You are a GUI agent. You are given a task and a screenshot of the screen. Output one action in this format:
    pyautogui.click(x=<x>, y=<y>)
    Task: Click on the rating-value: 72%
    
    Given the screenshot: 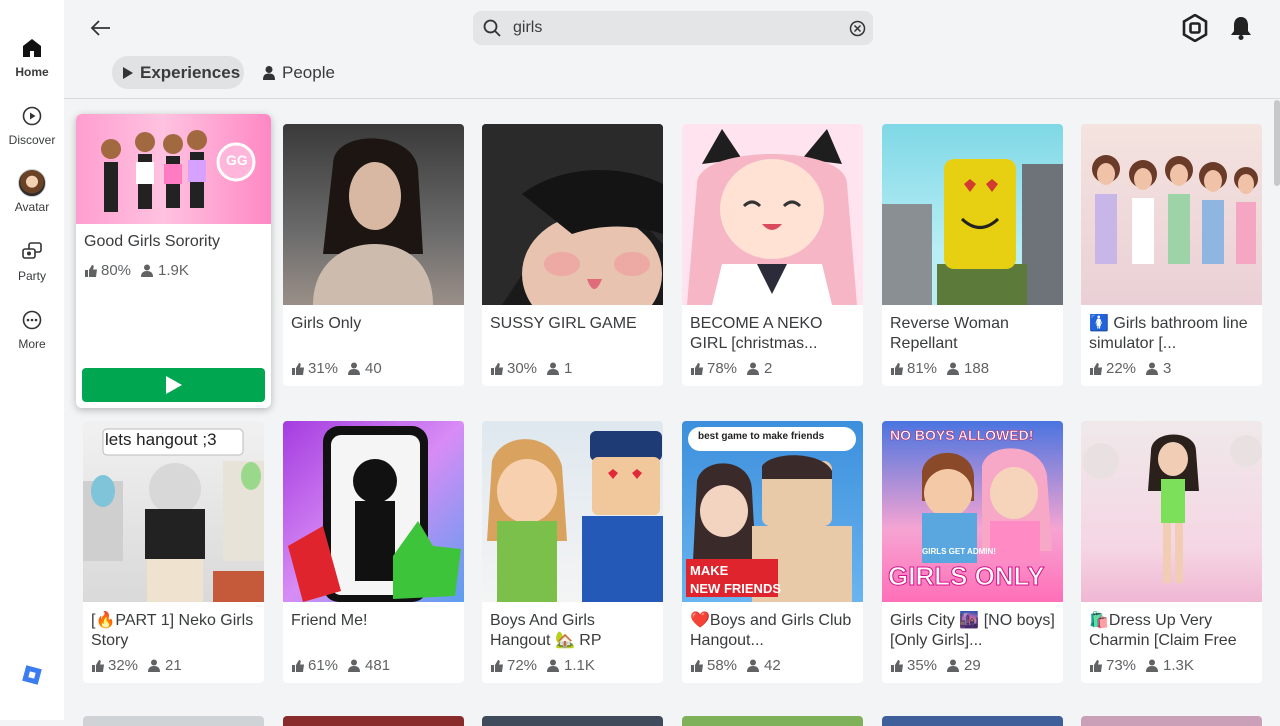 What is the action you would take?
    pyautogui.click(x=522, y=665)
    